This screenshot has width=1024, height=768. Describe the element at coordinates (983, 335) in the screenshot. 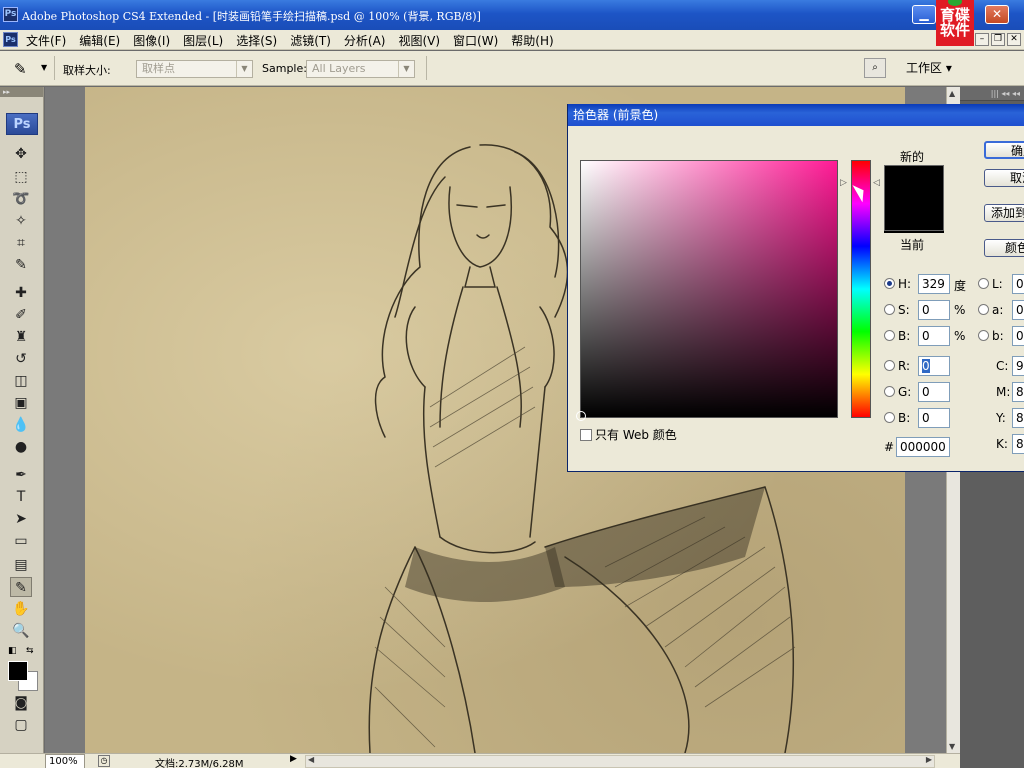

I see `lab-b-radio` at that location.